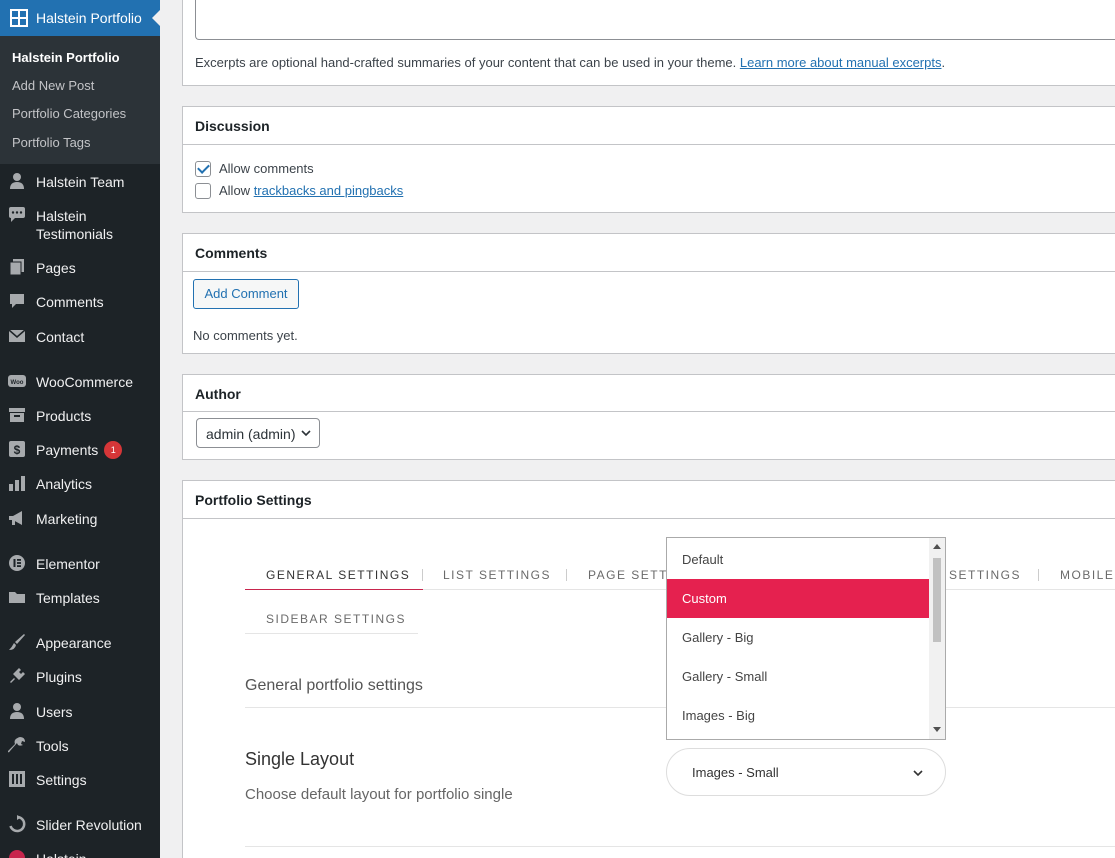  What do you see at coordinates (66, 57) in the screenshot?
I see `submenu-halstein-portfolio: Halstein Portfolio` at bounding box center [66, 57].